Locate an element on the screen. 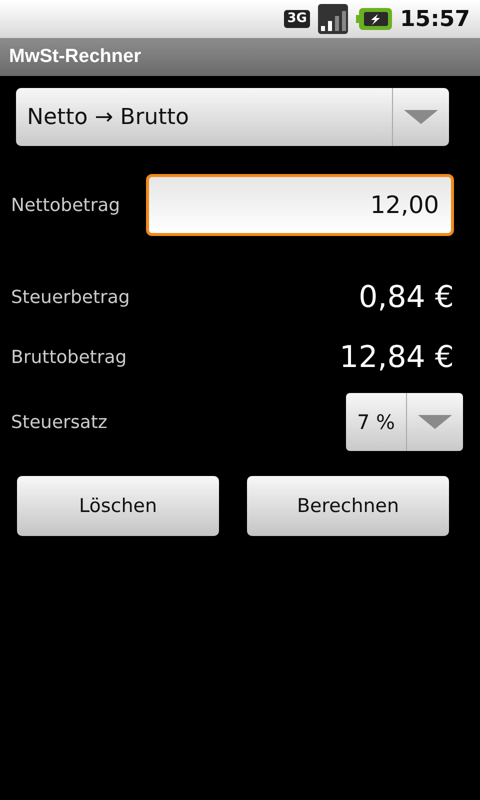 Image resolution: width=480 pixels, height=800 pixels. amount-input-field: 12,00 is located at coordinates (300, 205).